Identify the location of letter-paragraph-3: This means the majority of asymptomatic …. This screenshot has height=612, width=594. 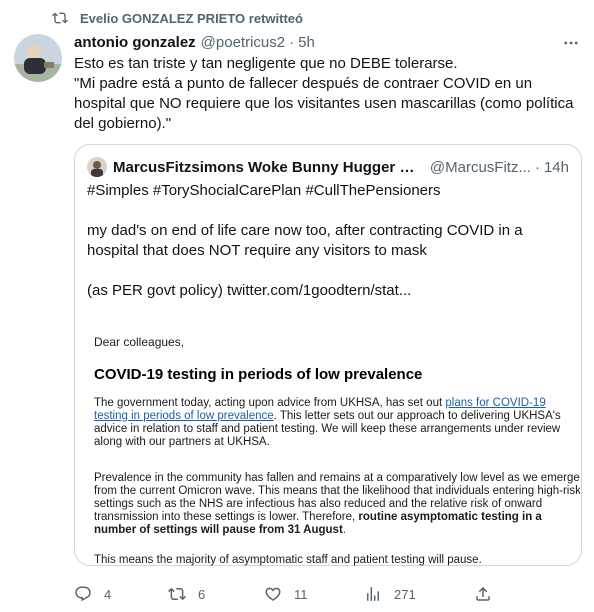
(288, 560).